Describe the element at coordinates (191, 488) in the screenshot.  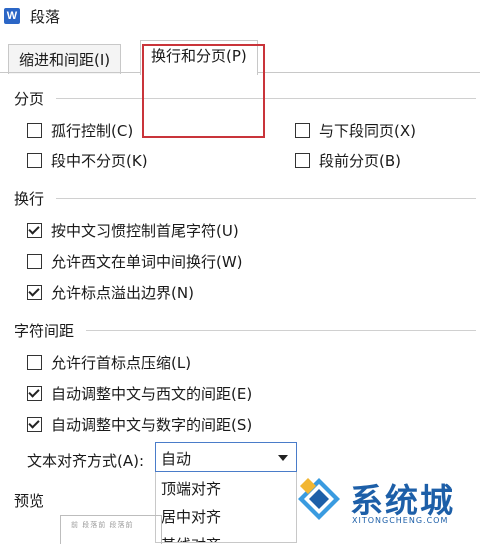
I see `dropdown-option-top: 顶端对齐` at that location.